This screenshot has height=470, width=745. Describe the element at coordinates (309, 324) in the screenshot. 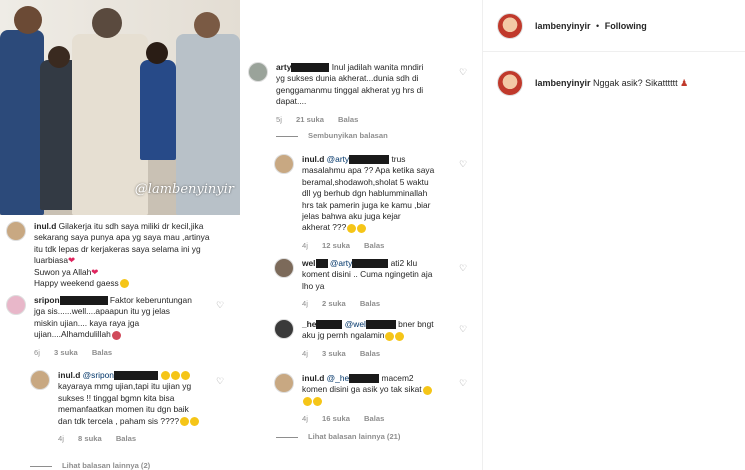

I see `comment-username: _he` at that location.